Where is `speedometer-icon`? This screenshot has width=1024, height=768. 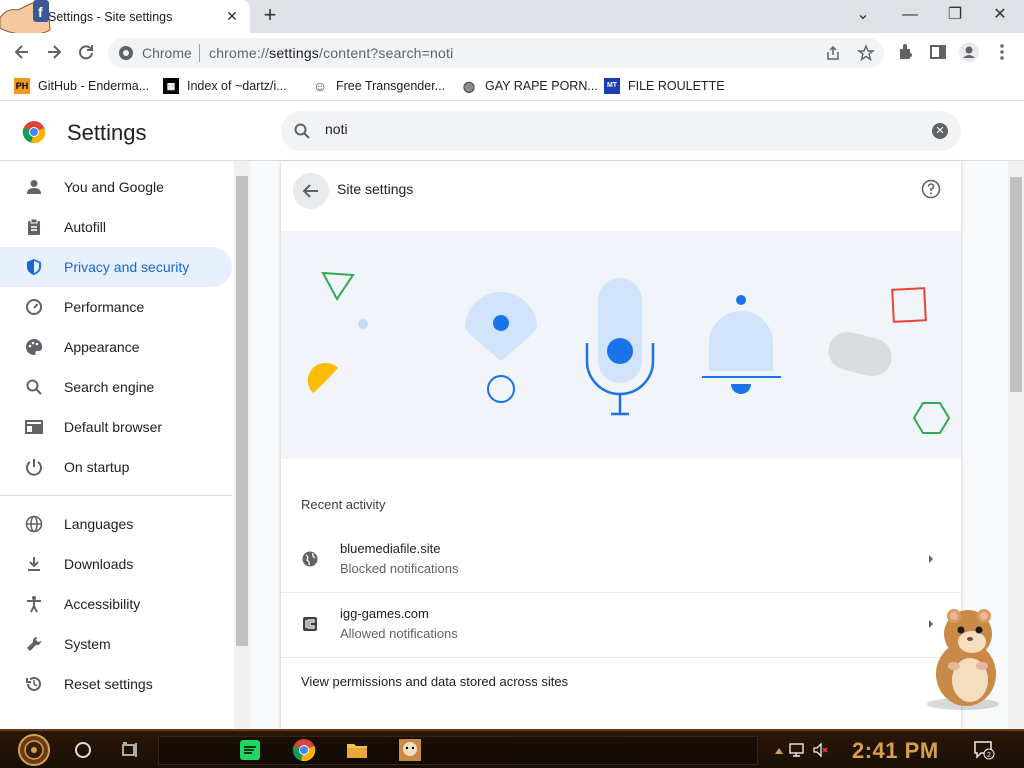 speedometer-icon is located at coordinates (34, 307).